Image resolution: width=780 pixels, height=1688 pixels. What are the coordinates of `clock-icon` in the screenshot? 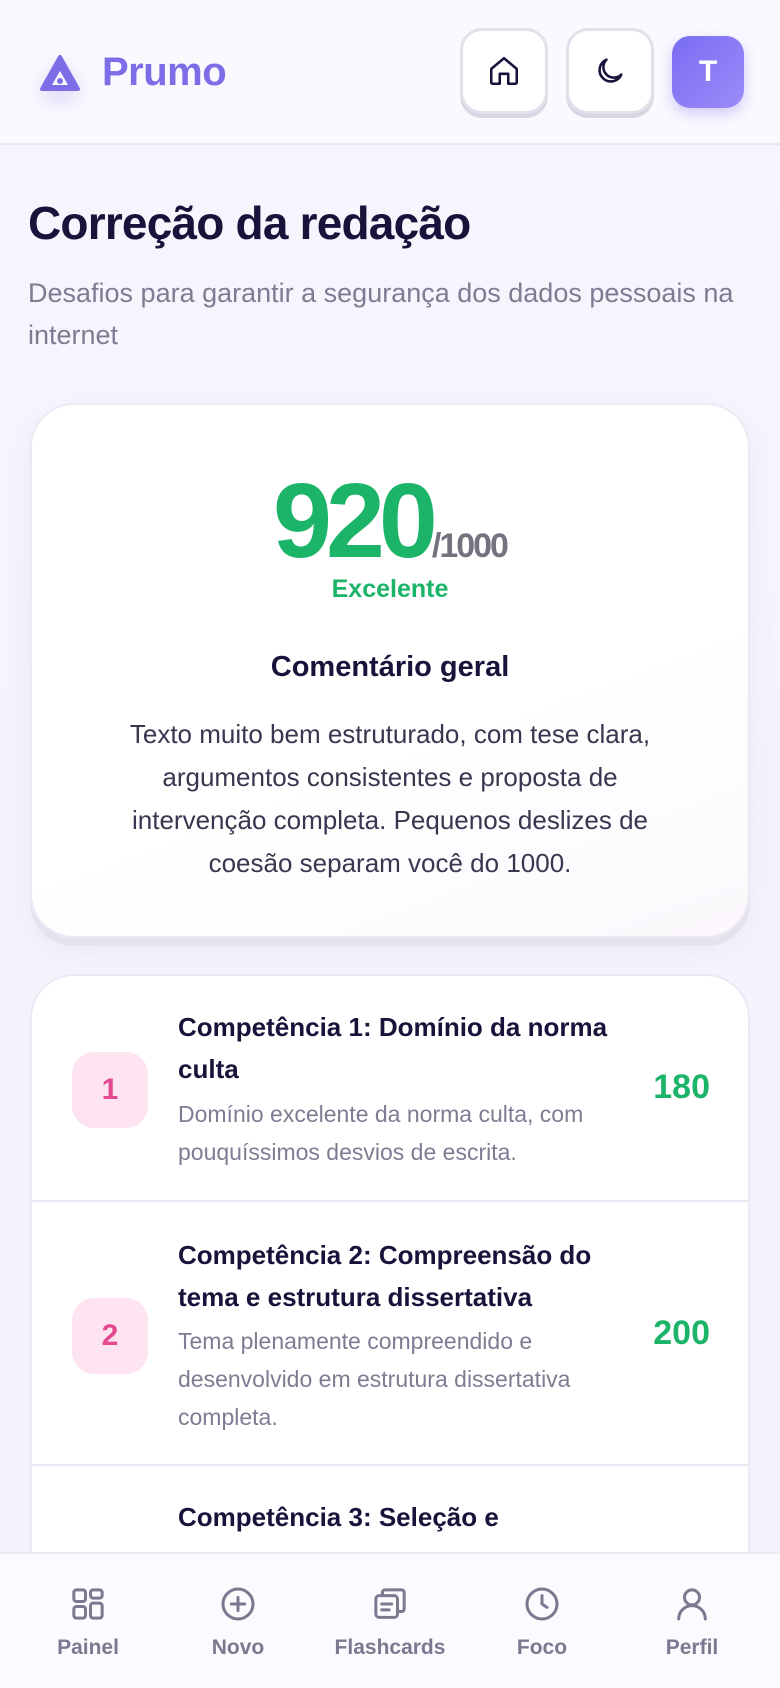 It's located at (542, 1604).